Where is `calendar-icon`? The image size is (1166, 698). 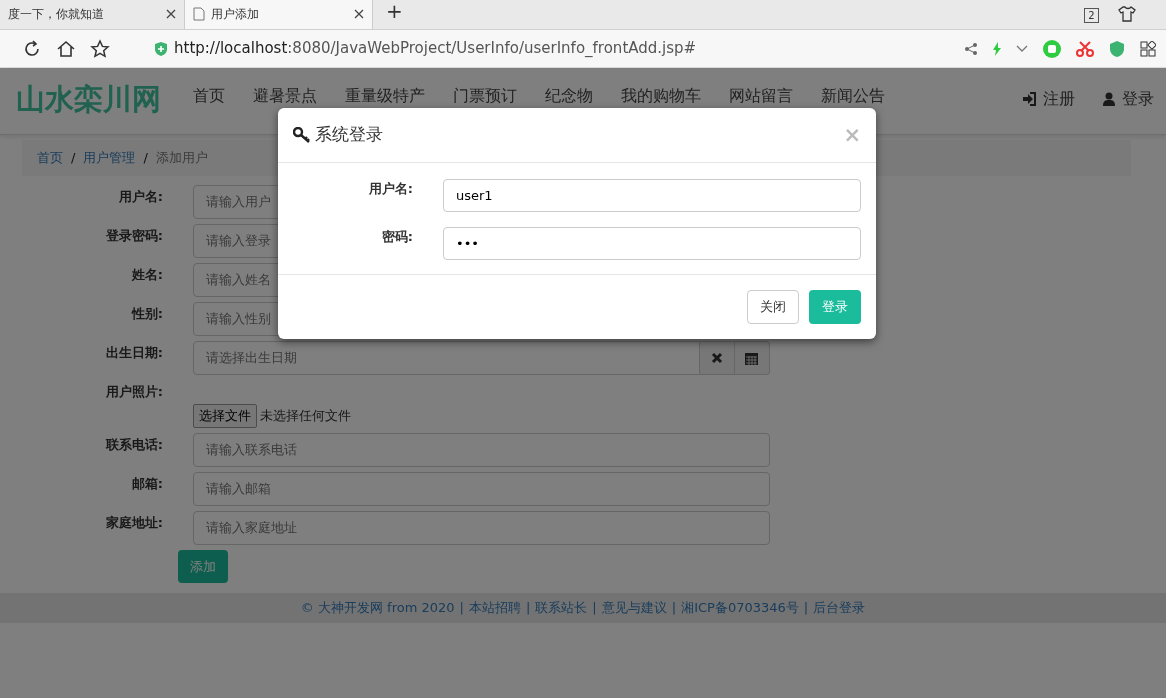
calendar-icon is located at coordinates (752, 357).